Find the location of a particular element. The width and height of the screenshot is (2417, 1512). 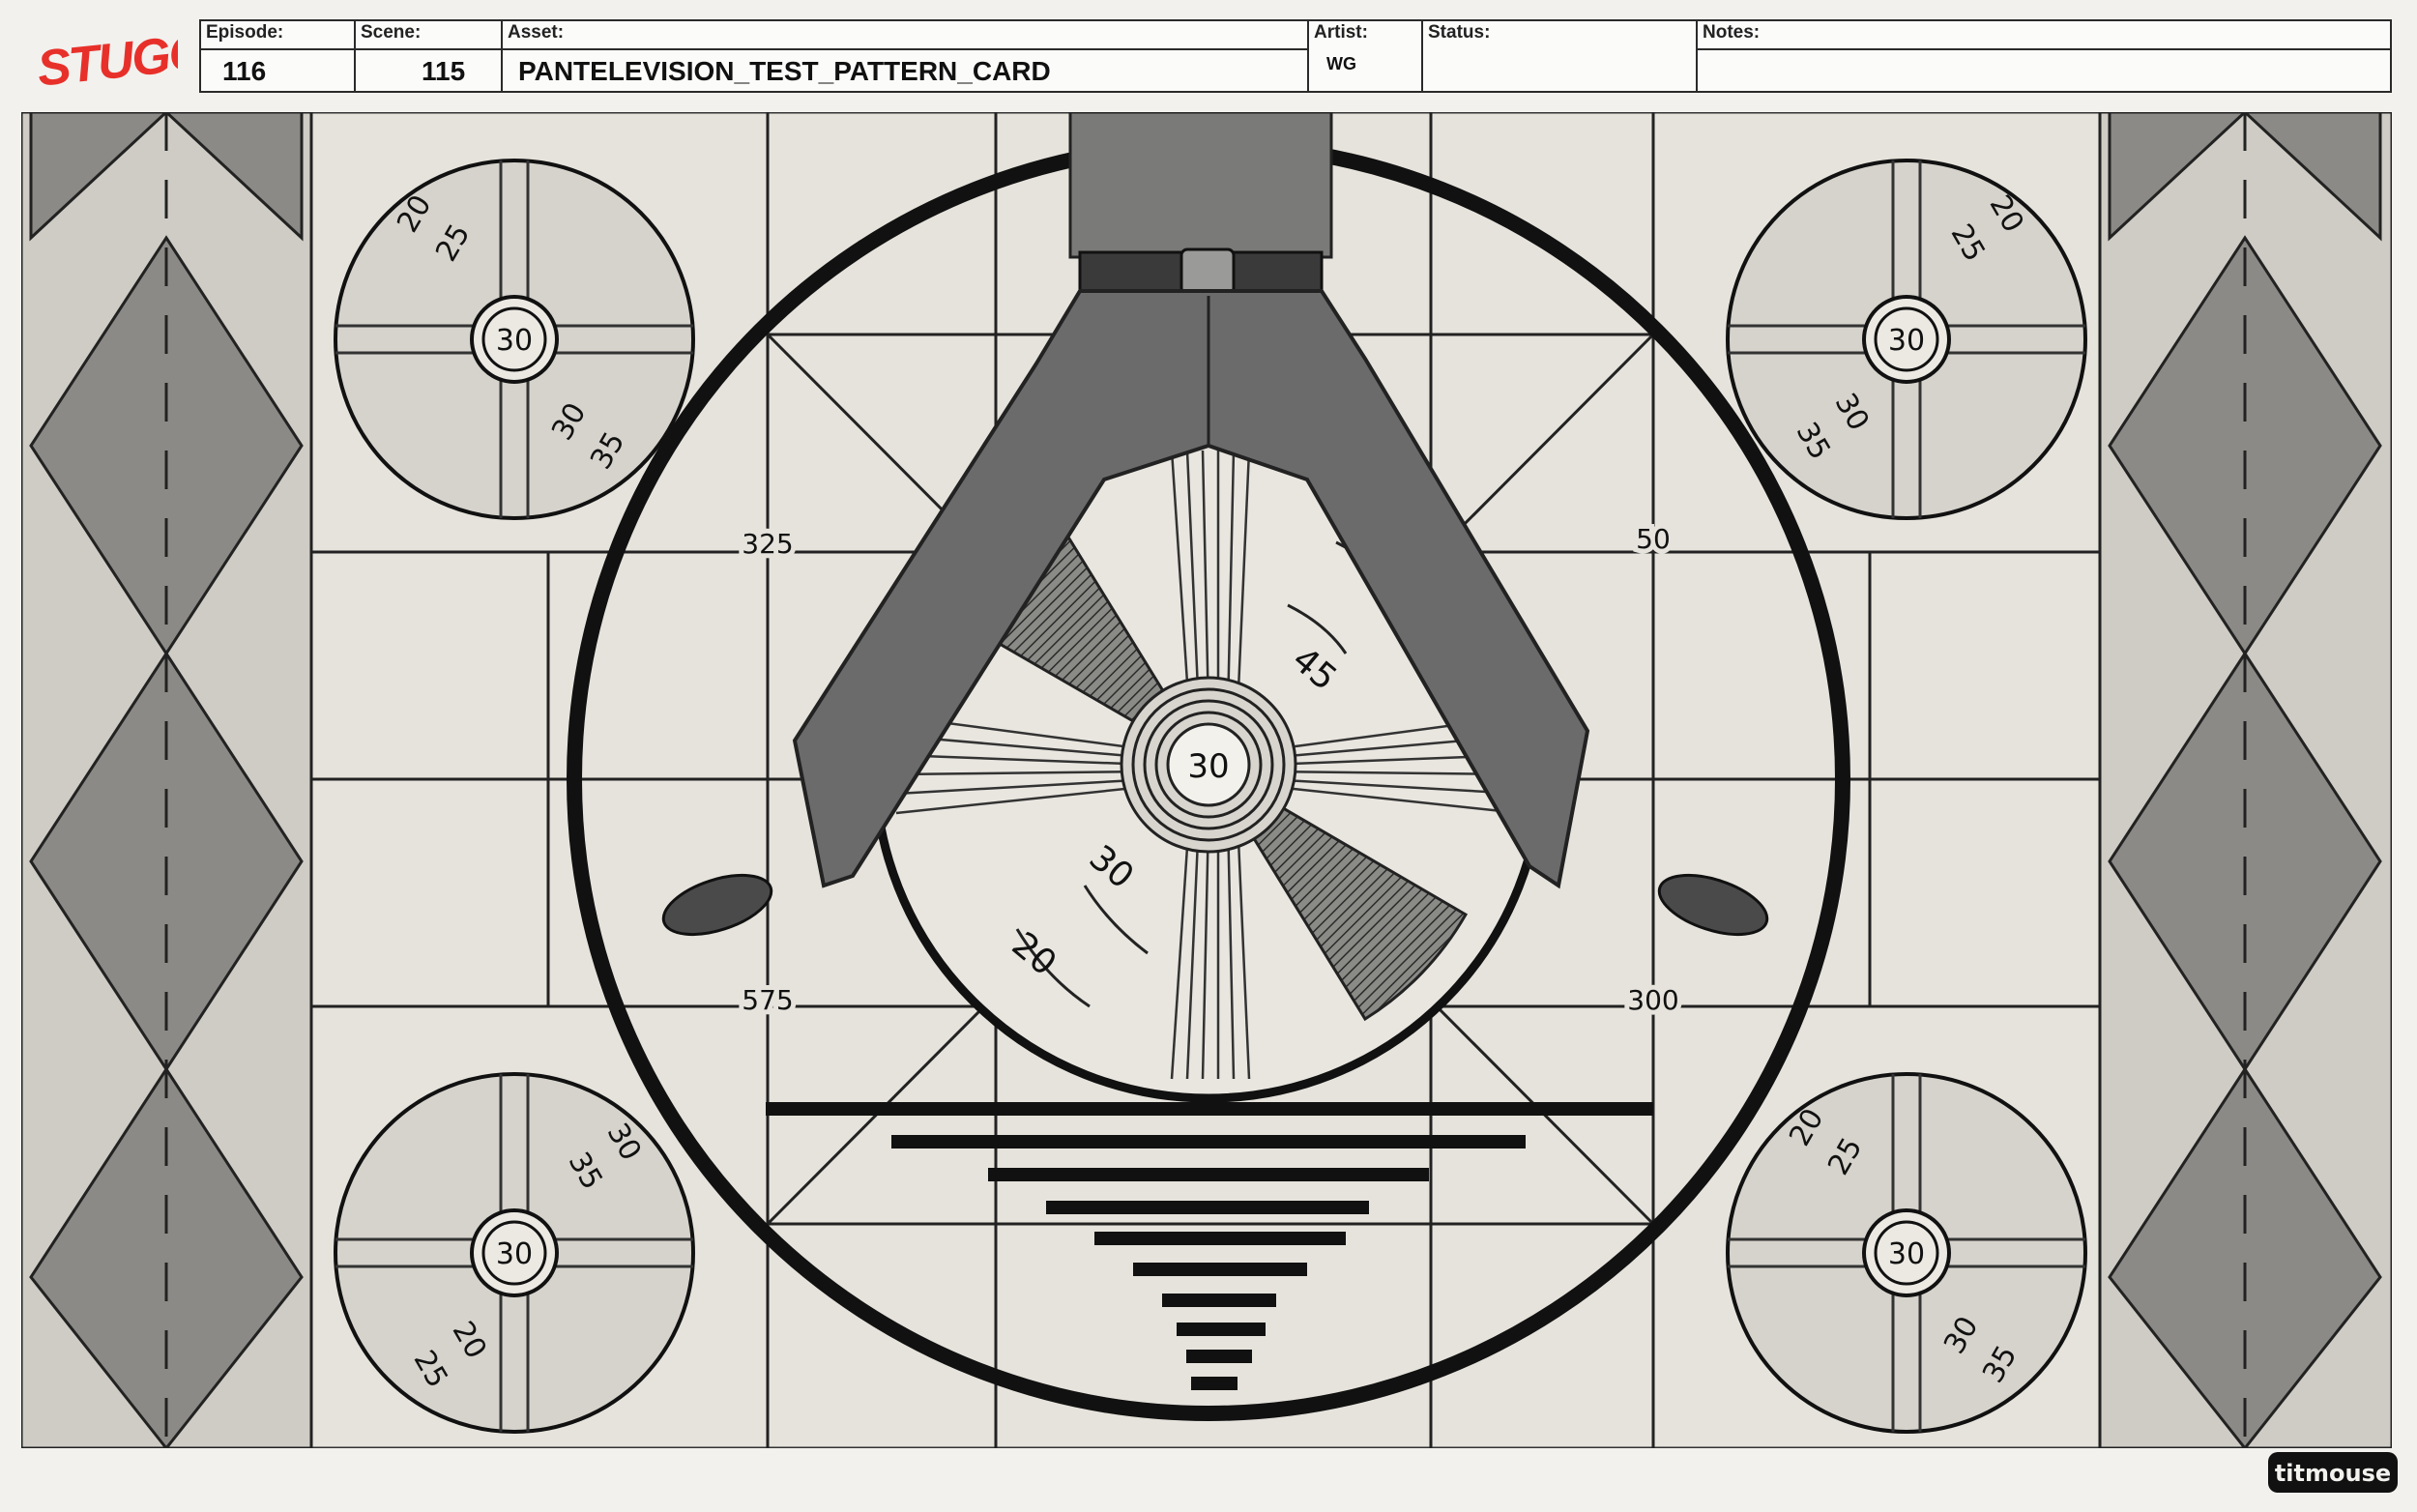

corner-circle-bottom-left: 30 30 35 20 25 is located at coordinates (514, 1253).